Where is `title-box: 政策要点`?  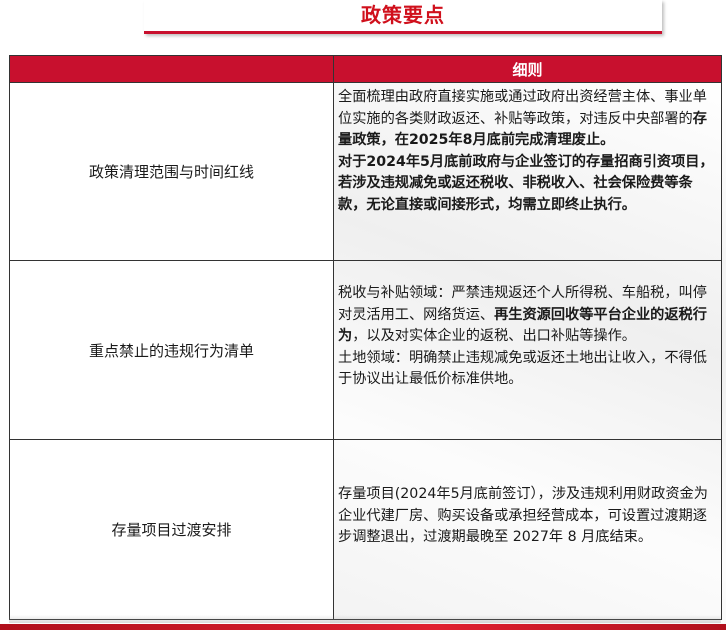 title-box: 政策要点 is located at coordinates (403, 17).